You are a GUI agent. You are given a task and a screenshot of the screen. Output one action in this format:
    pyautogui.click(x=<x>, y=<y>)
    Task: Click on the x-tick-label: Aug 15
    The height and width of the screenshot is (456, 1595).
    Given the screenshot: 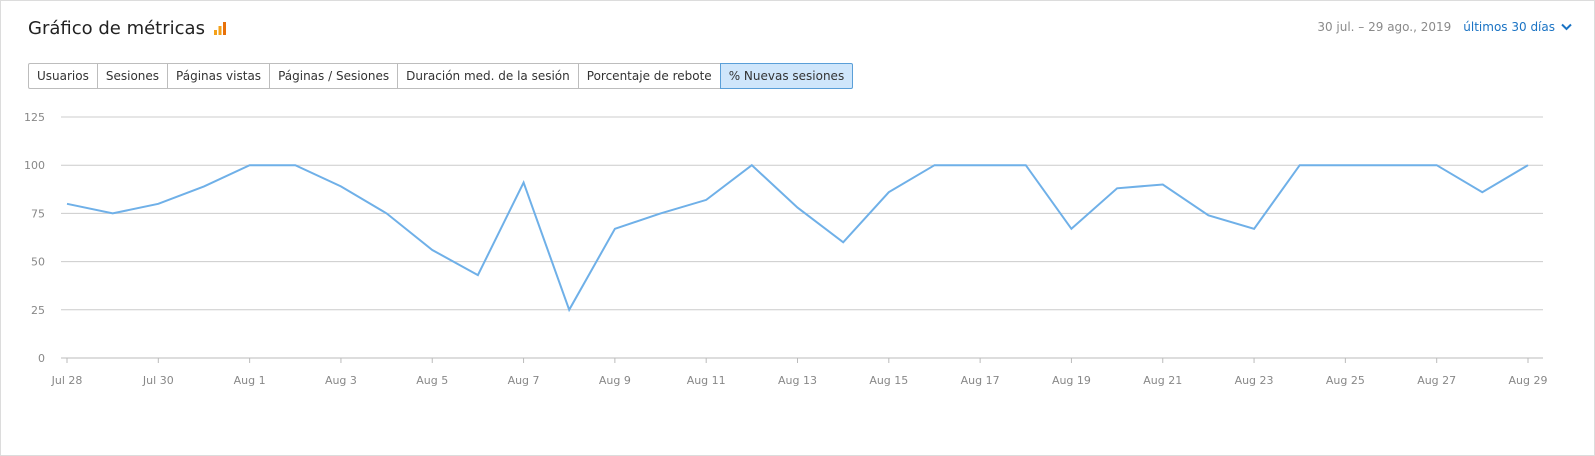 What is the action you would take?
    pyautogui.click(x=888, y=380)
    